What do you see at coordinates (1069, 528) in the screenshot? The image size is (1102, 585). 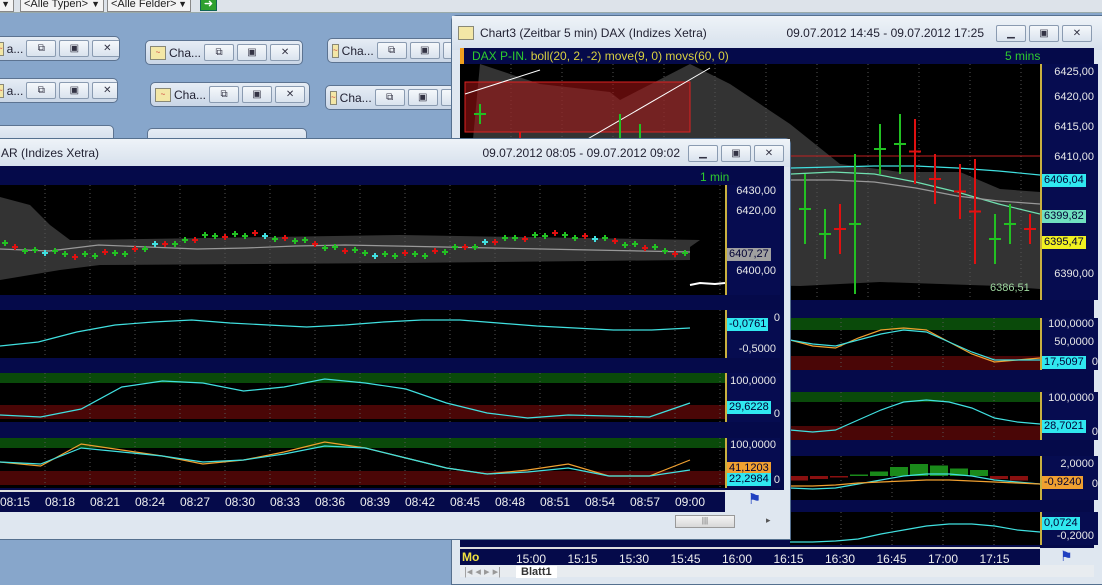 I see `chart3-momentum-axis: 0,0724 -0,2000` at bounding box center [1069, 528].